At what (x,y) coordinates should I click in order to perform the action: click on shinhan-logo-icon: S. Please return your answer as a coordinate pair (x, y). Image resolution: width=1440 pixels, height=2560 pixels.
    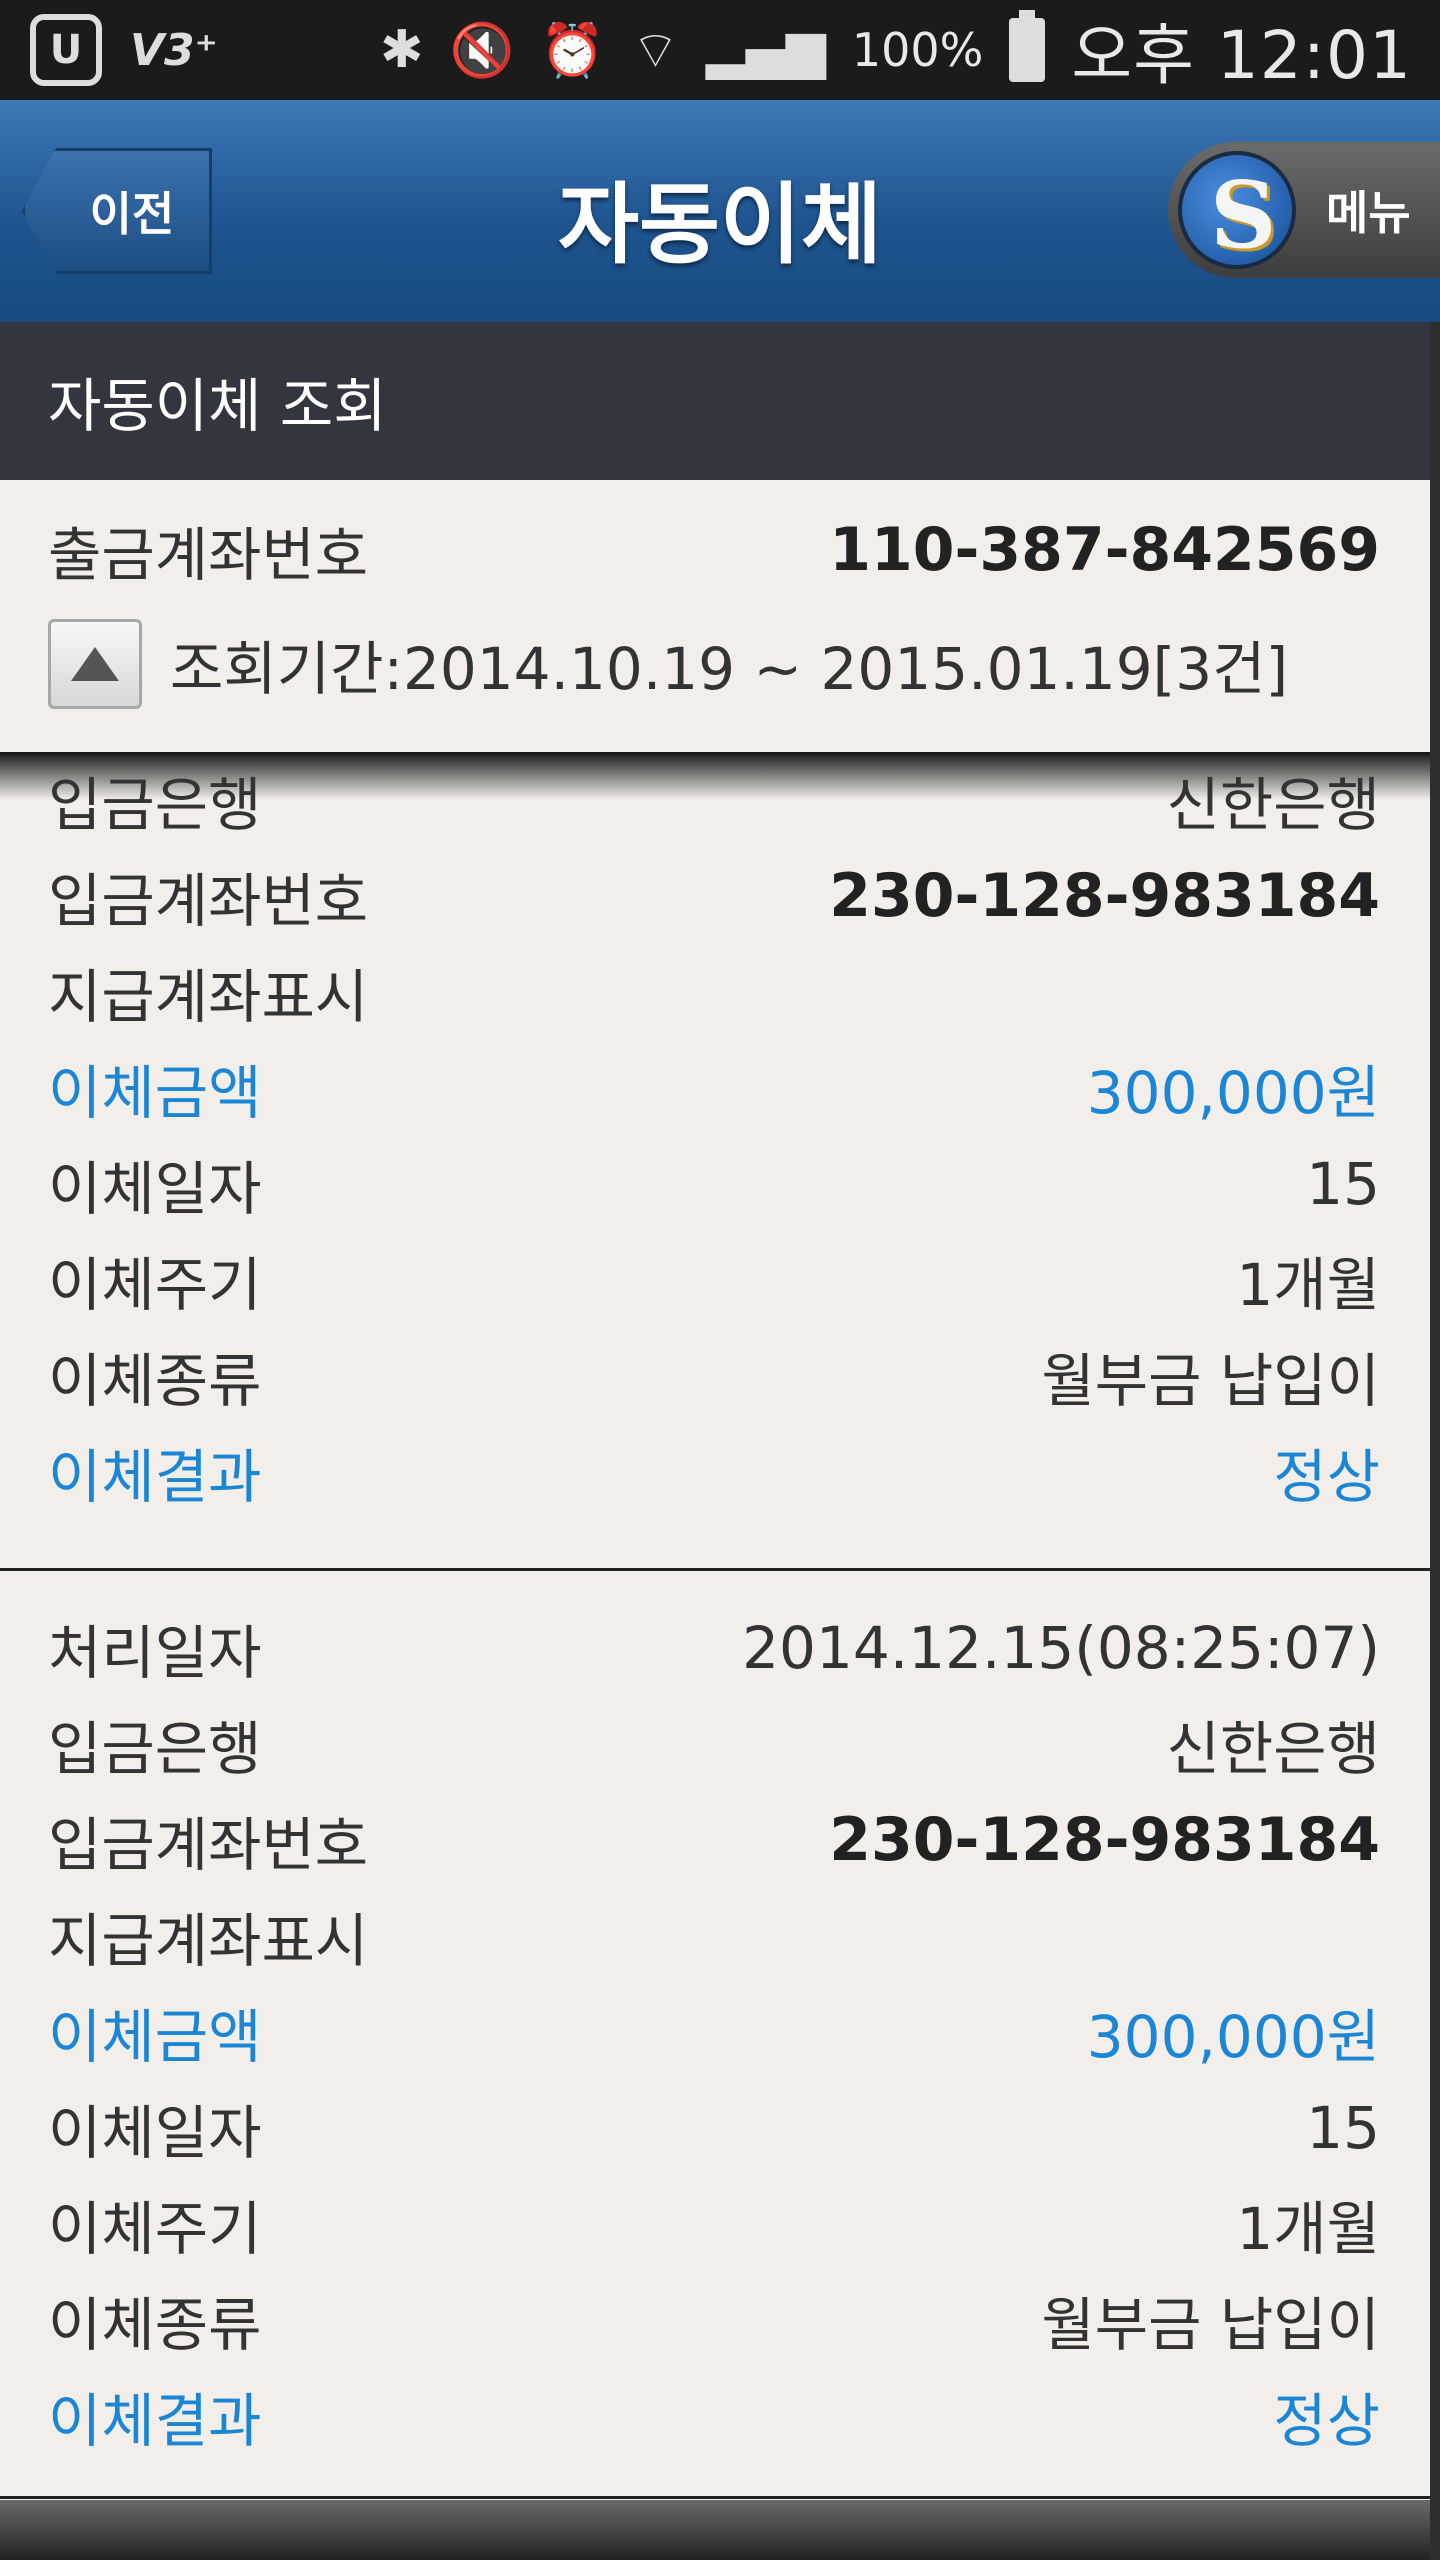
    Looking at the image, I should click on (1237, 210).